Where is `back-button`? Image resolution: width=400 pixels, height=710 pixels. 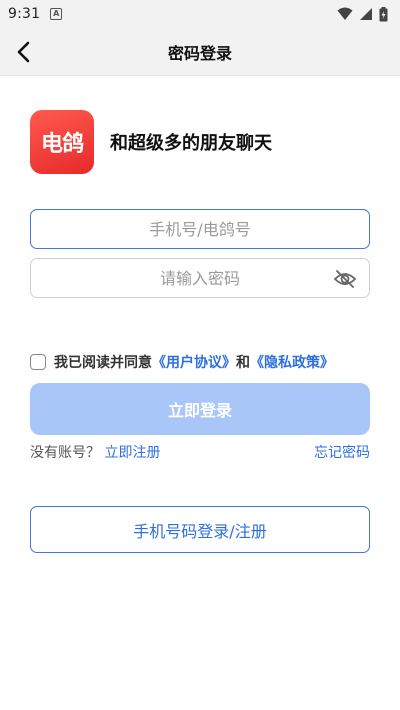 back-button is located at coordinates (24, 52).